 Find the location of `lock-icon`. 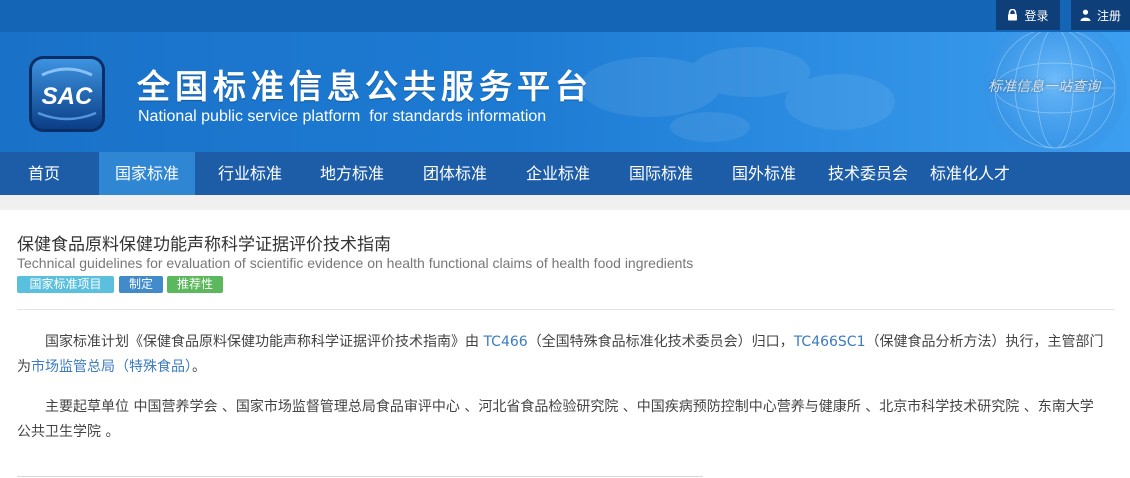

lock-icon is located at coordinates (1012, 15).